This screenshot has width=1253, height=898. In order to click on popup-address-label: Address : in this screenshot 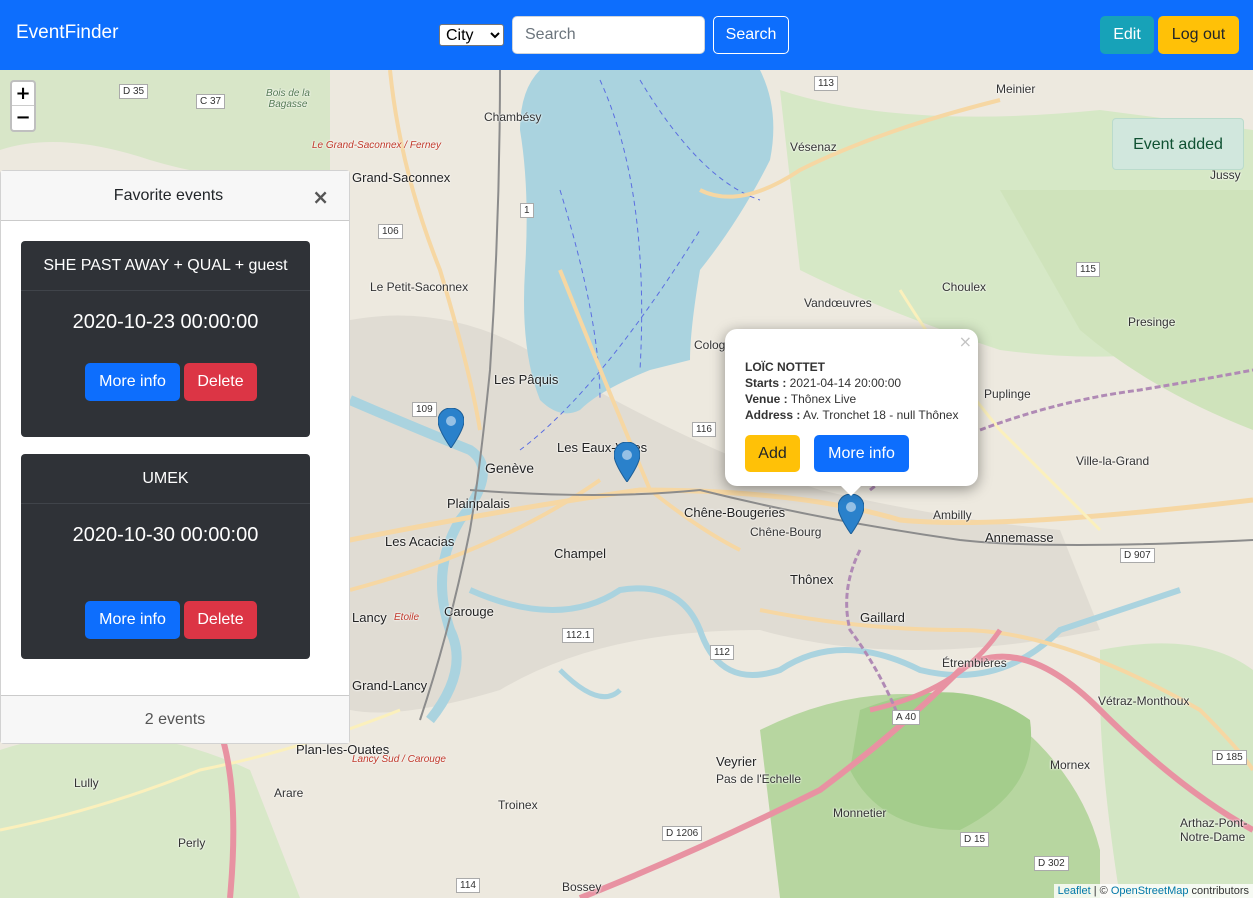, I will do `click(773, 415)`.